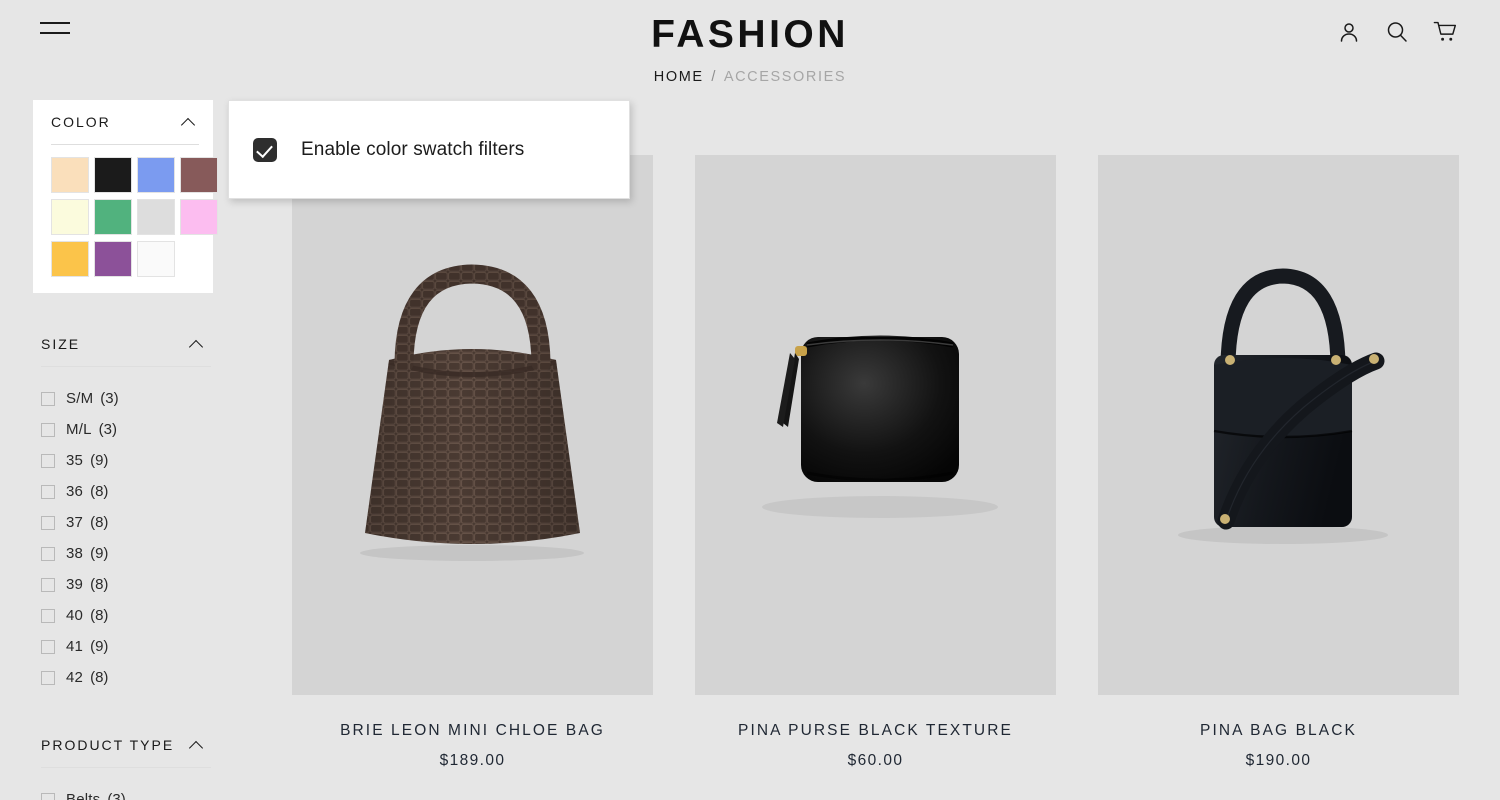 The height and width of the screenshot is (800, 1500). I want to click on enable-color-swatch-filters-popup: Enable color swatch filters, so click(429, 149).